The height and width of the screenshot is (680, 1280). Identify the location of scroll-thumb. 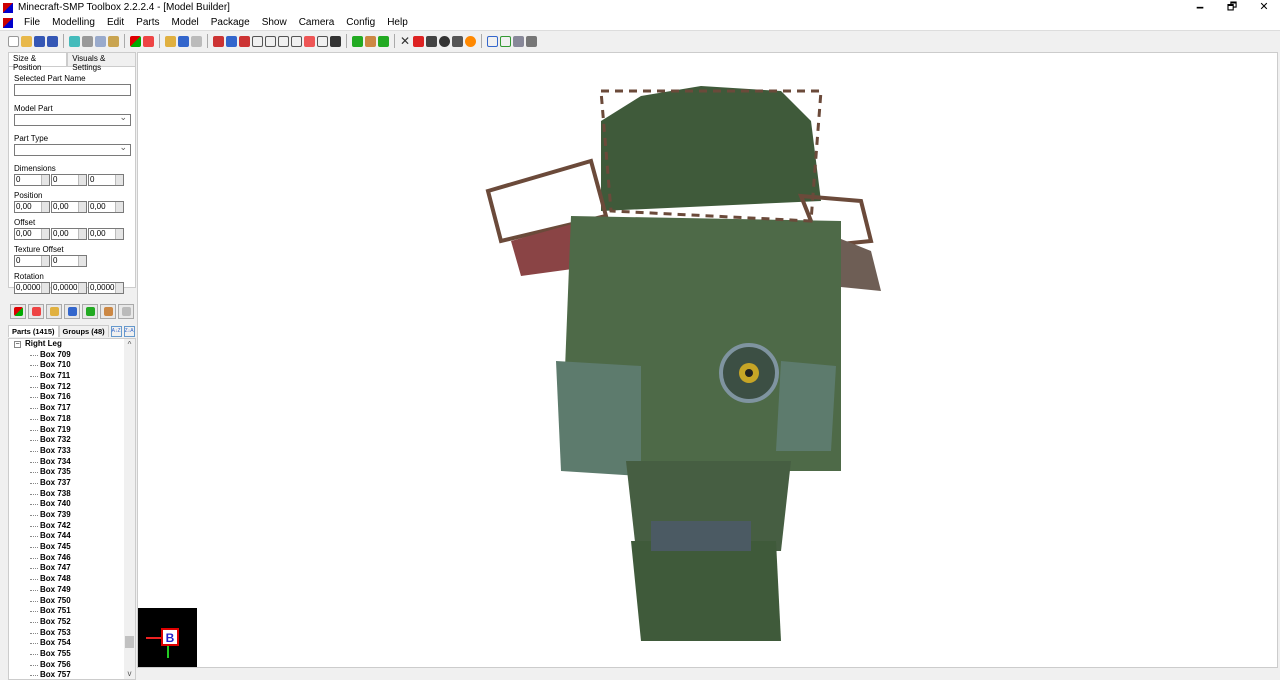
(129, 642).